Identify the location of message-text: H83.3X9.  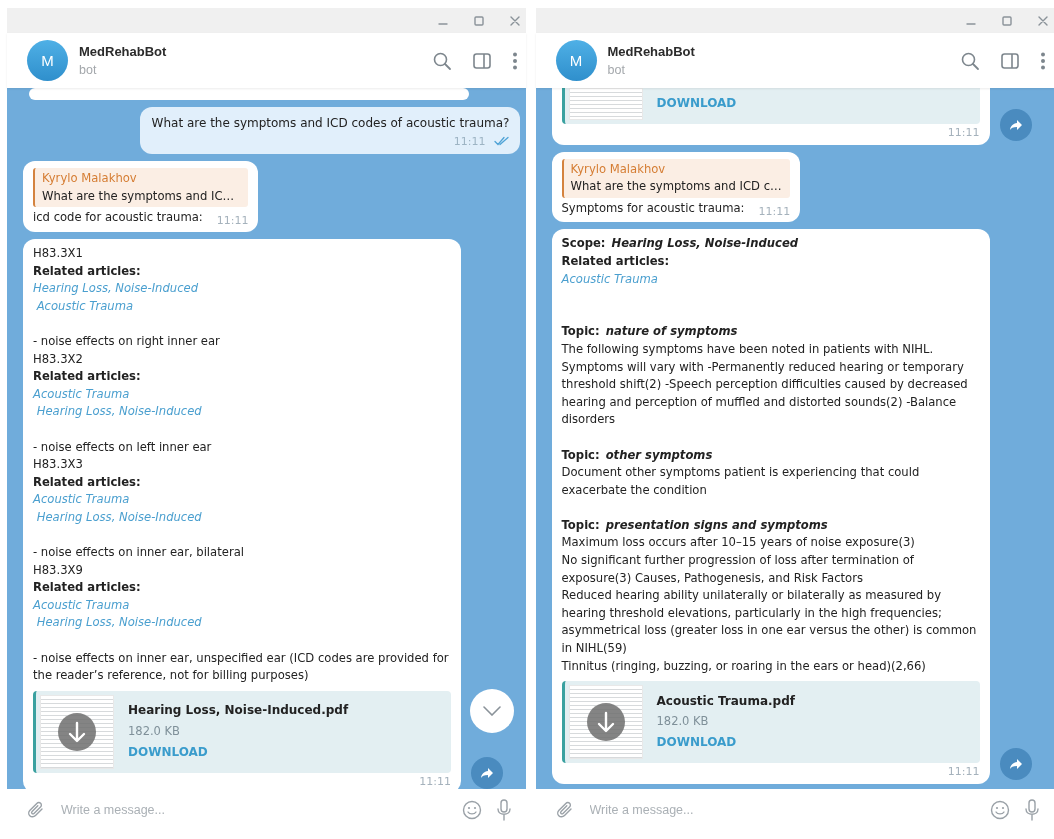
(58, 570).